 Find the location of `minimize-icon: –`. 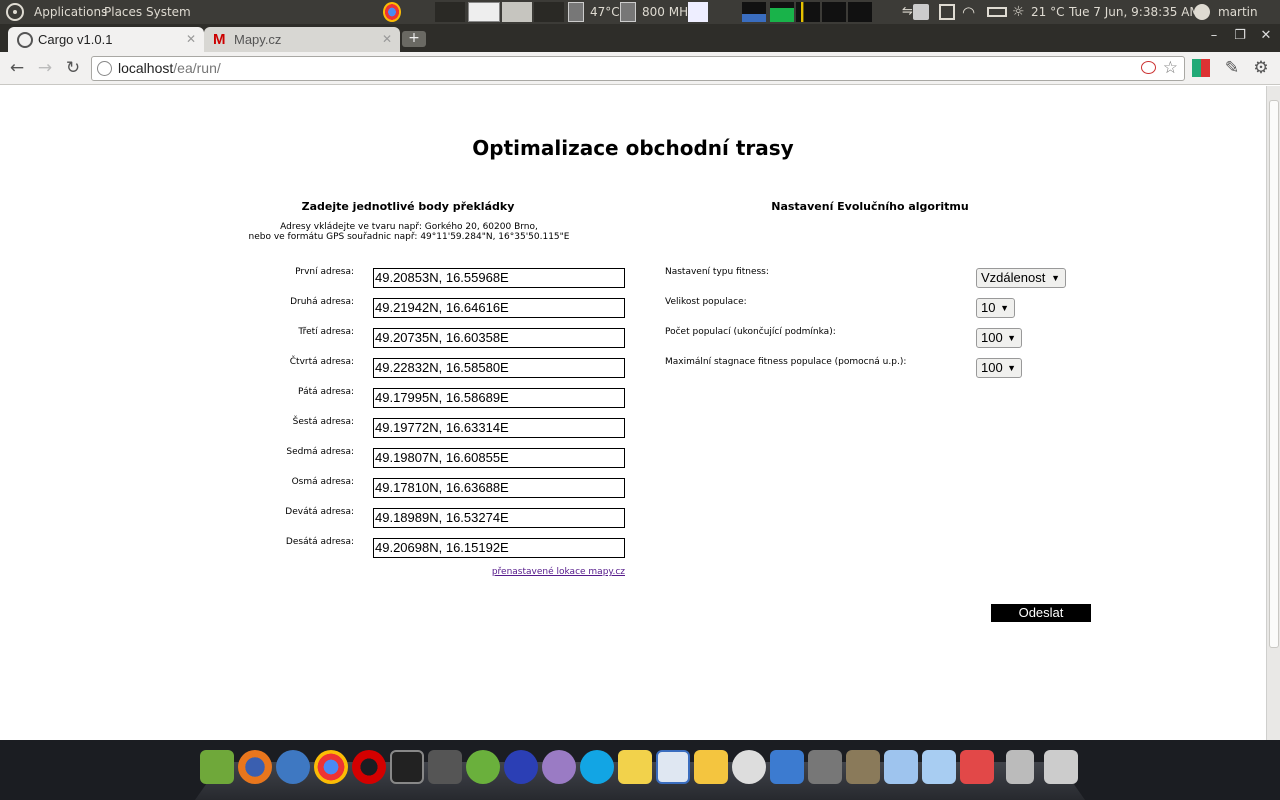

minimize-icon: – is located at coordinates (1214, 36).